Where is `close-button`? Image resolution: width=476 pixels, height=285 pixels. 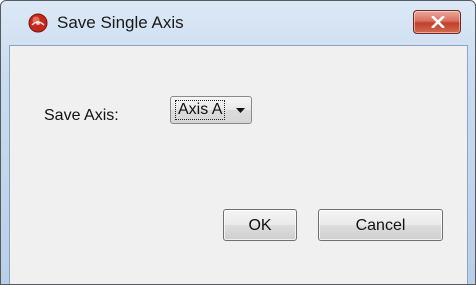 close-button is located at coordinates (437, 22).